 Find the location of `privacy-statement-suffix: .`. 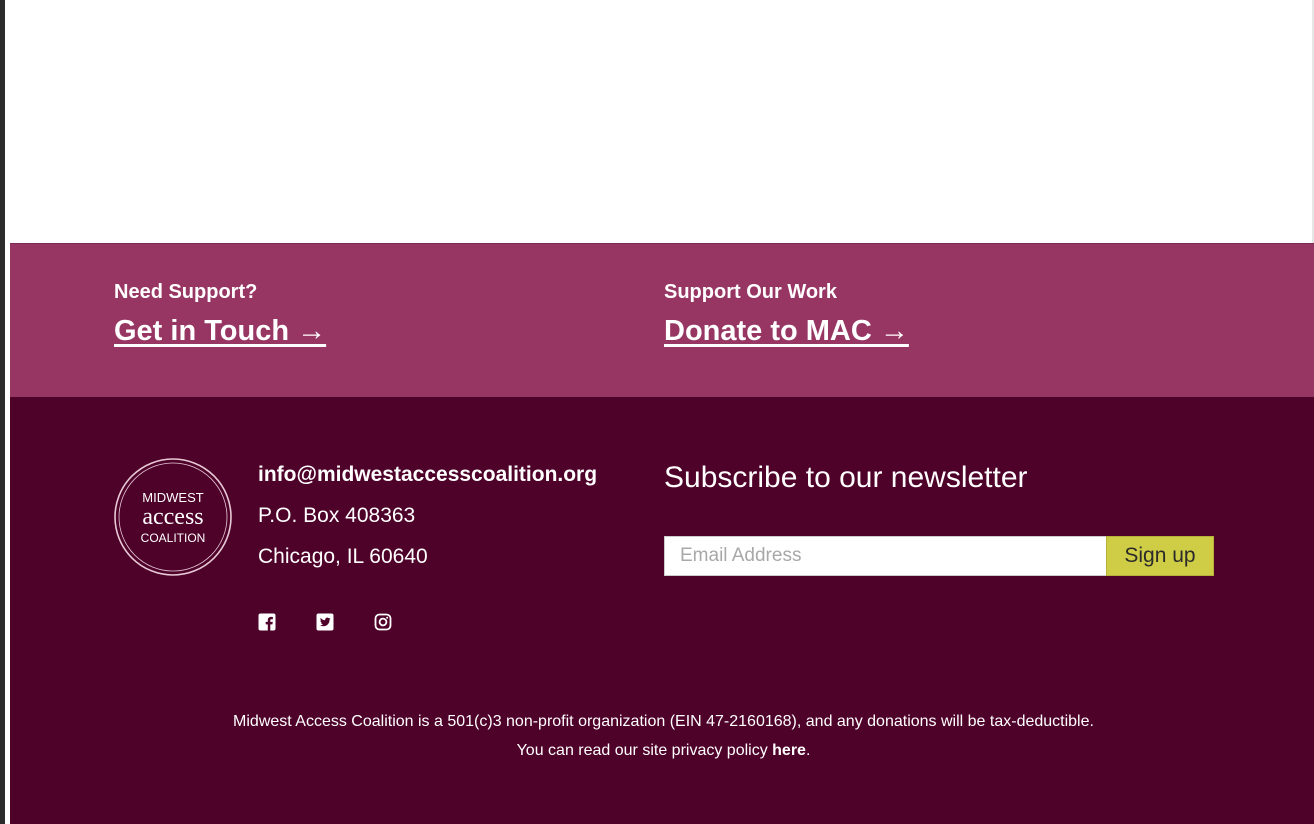

privacy-statement-suffix: . is located at coordinates (808, 750).